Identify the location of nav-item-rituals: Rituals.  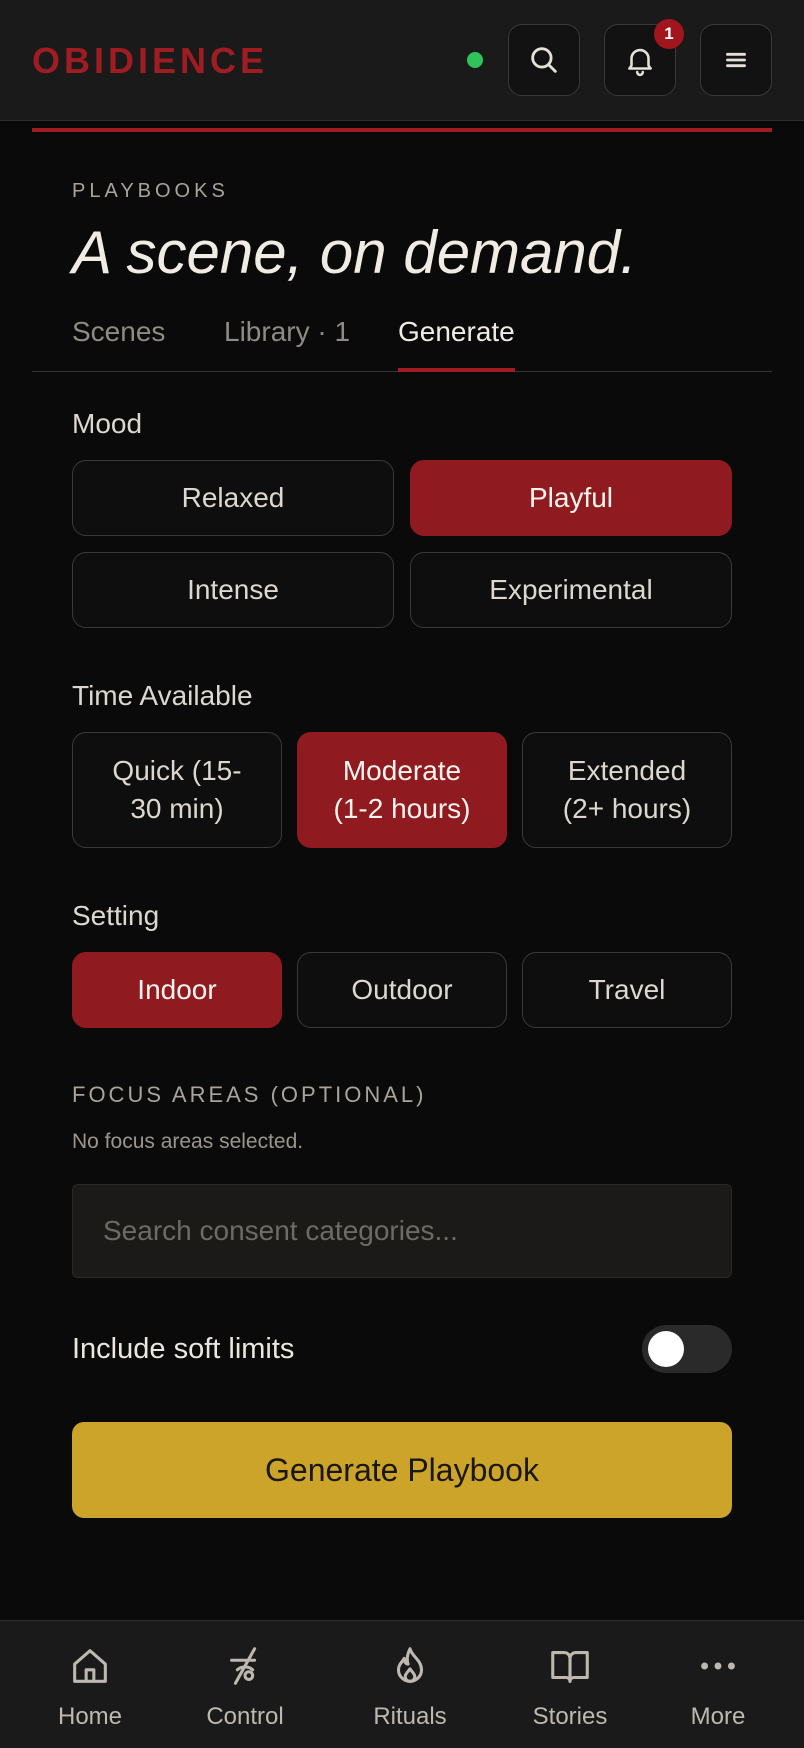
(410, 1684).